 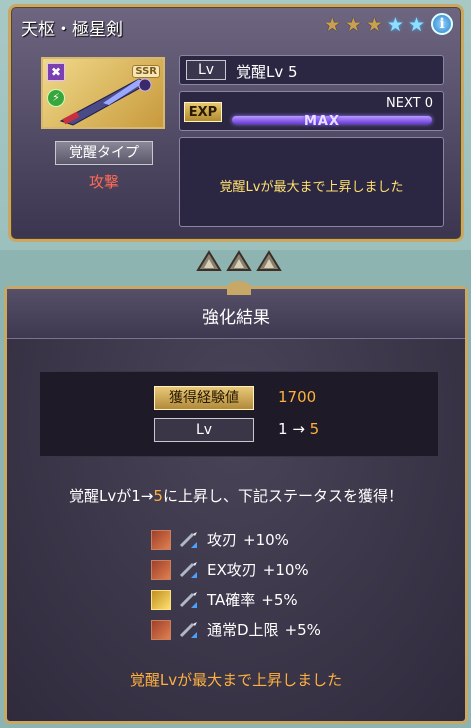 What do you see at coordinates (311, 70) in the screenshot?
I see `level-box: Lv 覚醒Lv 5` at bounding box center [311, 70].